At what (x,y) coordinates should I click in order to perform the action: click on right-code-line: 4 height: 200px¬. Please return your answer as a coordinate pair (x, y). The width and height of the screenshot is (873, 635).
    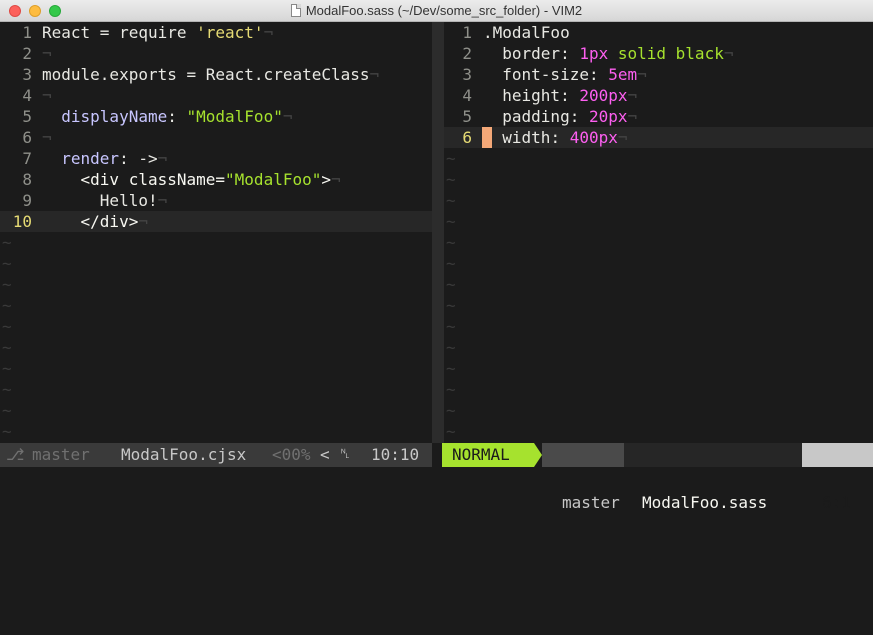
    Looking at the image, I should click on (658, 95).